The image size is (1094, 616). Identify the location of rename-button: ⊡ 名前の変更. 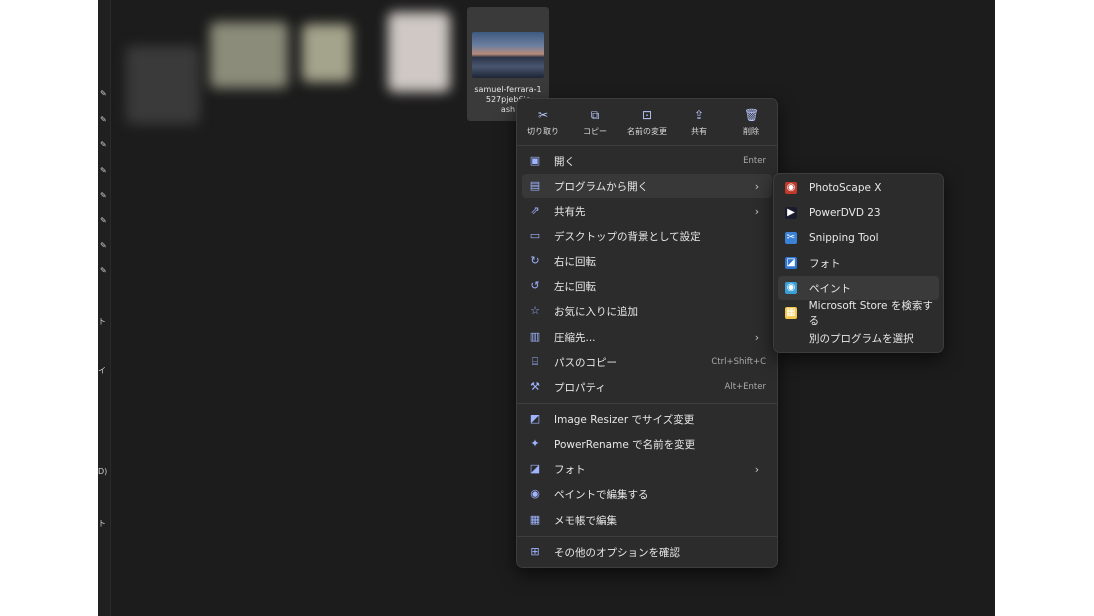
(647, 121).